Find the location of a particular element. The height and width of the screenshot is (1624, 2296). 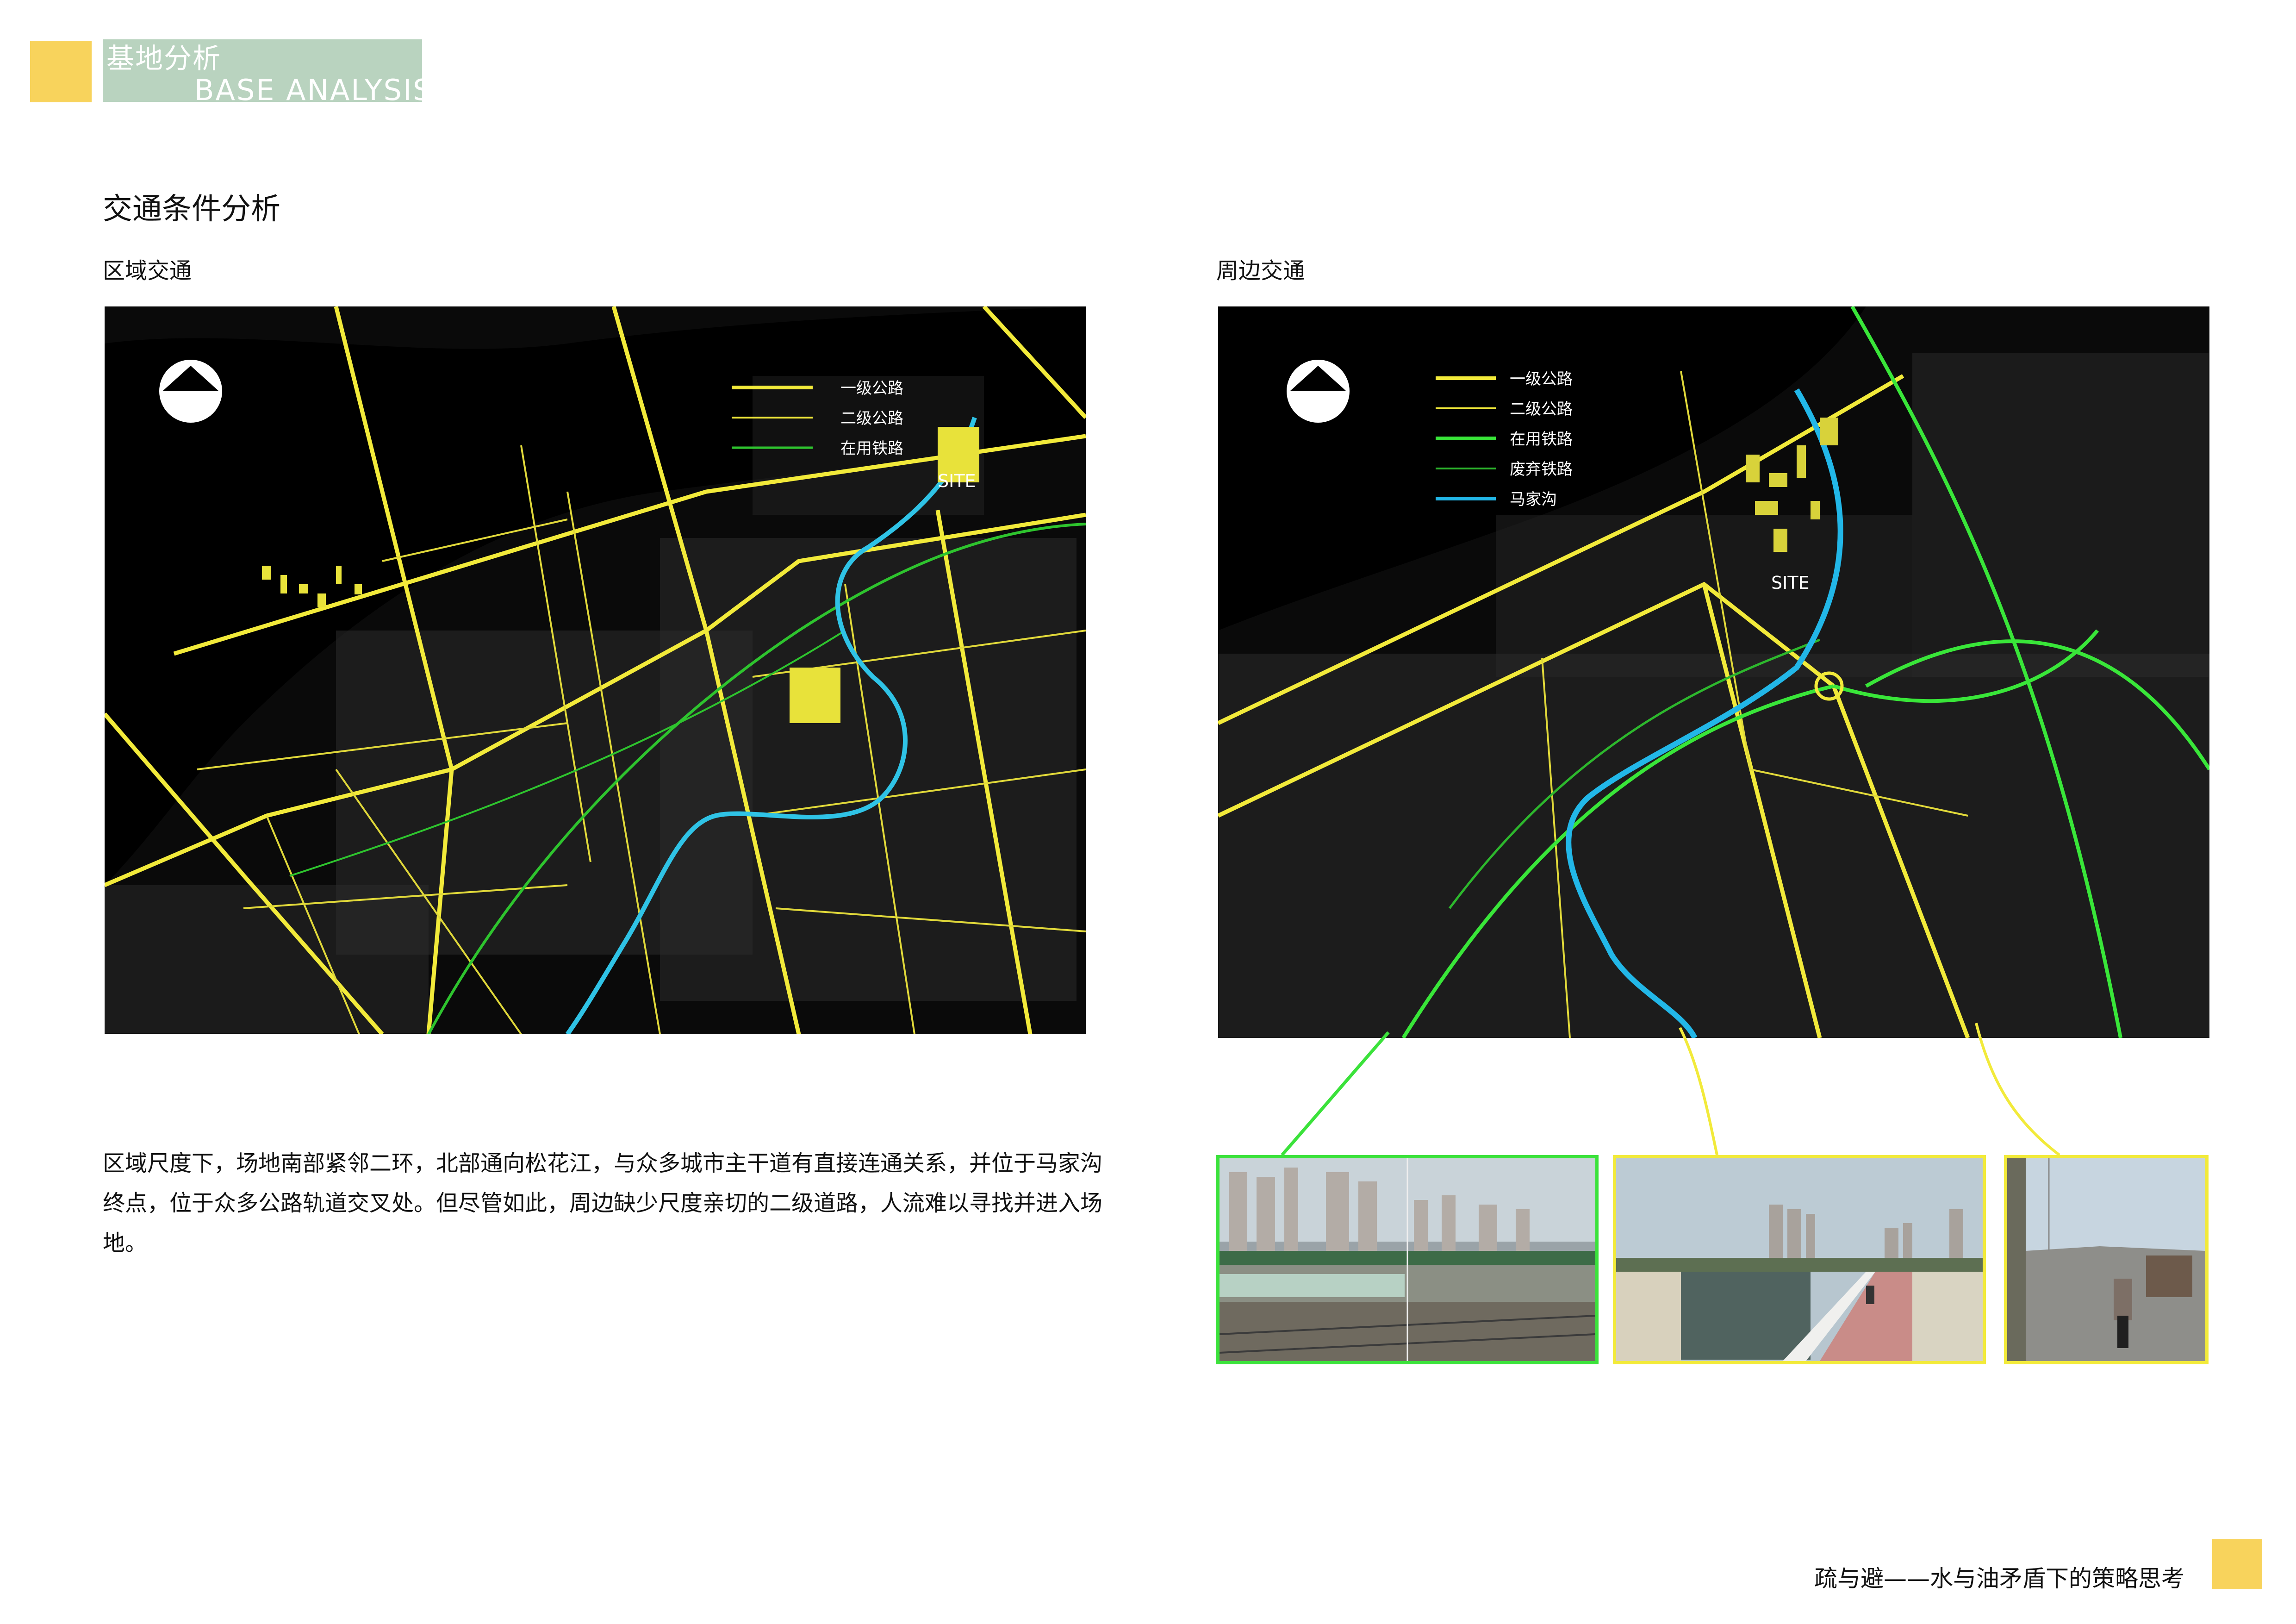

connector-railway is located at coordinates (1335, 1093).